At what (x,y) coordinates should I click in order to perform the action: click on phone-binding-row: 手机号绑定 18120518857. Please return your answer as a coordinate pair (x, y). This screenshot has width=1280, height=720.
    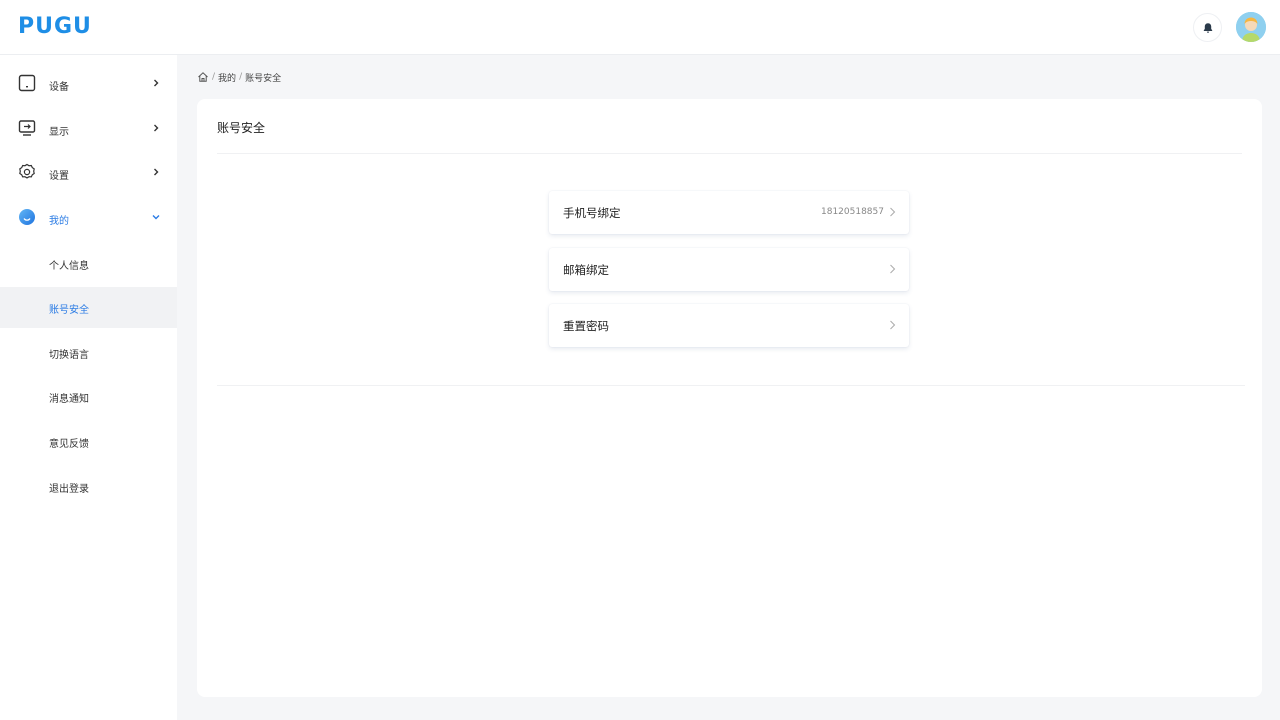
    Looking at the image, I should click on (729, 212).